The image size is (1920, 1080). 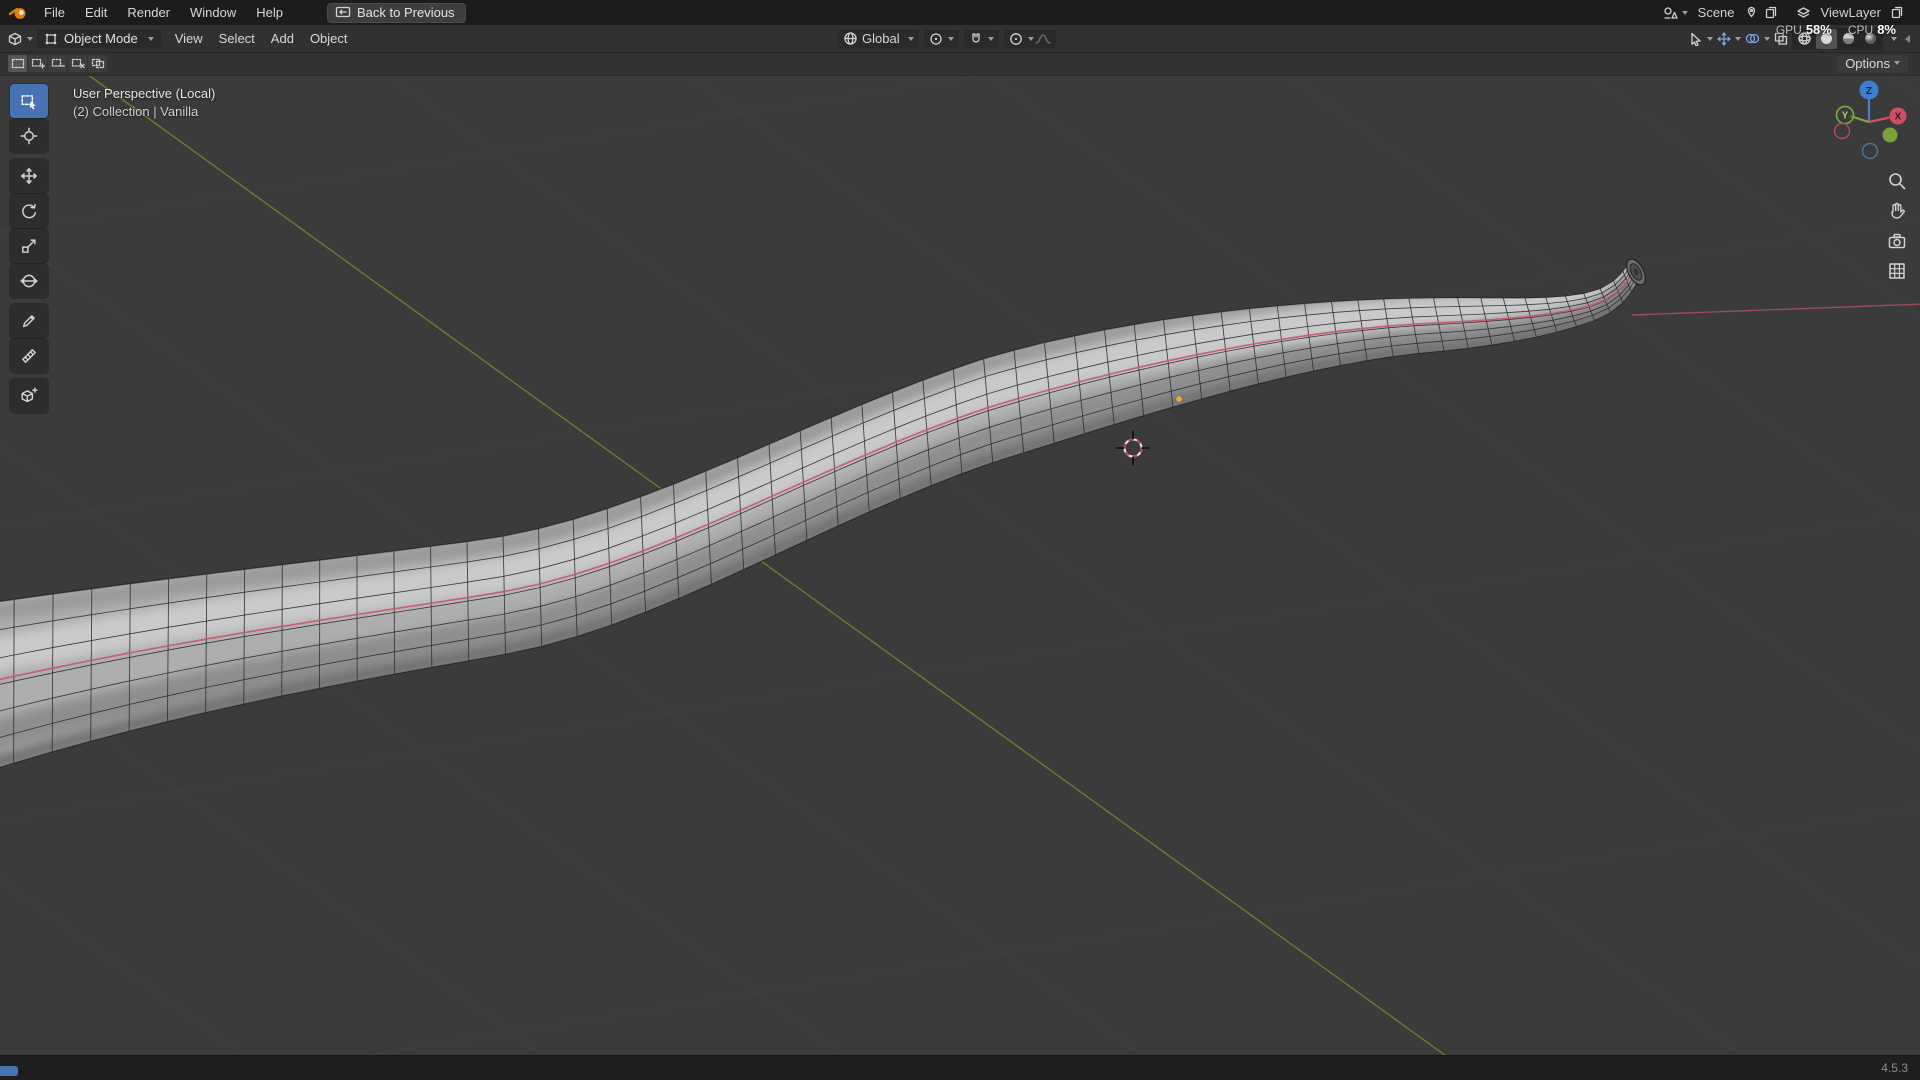 I want to click on menu-add: Add, so click(x=282, y=38).